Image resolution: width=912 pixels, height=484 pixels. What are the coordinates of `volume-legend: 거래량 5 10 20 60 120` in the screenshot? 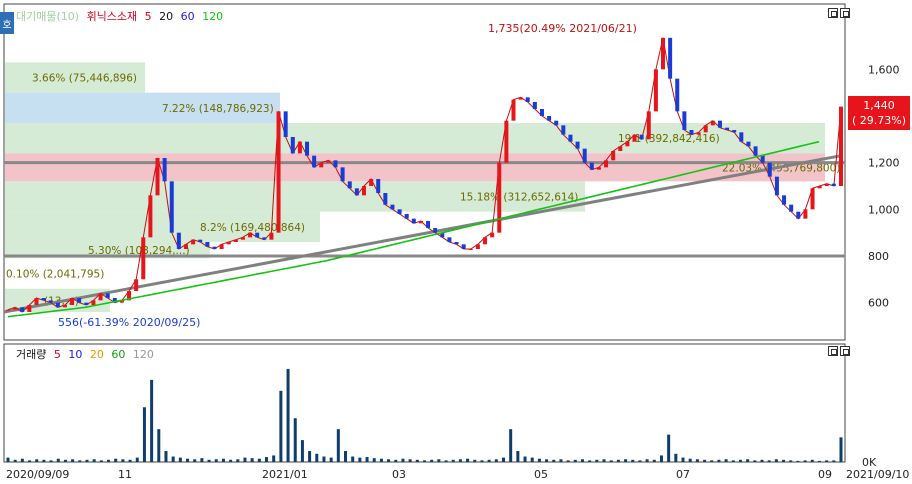 It's located at (87, 354).